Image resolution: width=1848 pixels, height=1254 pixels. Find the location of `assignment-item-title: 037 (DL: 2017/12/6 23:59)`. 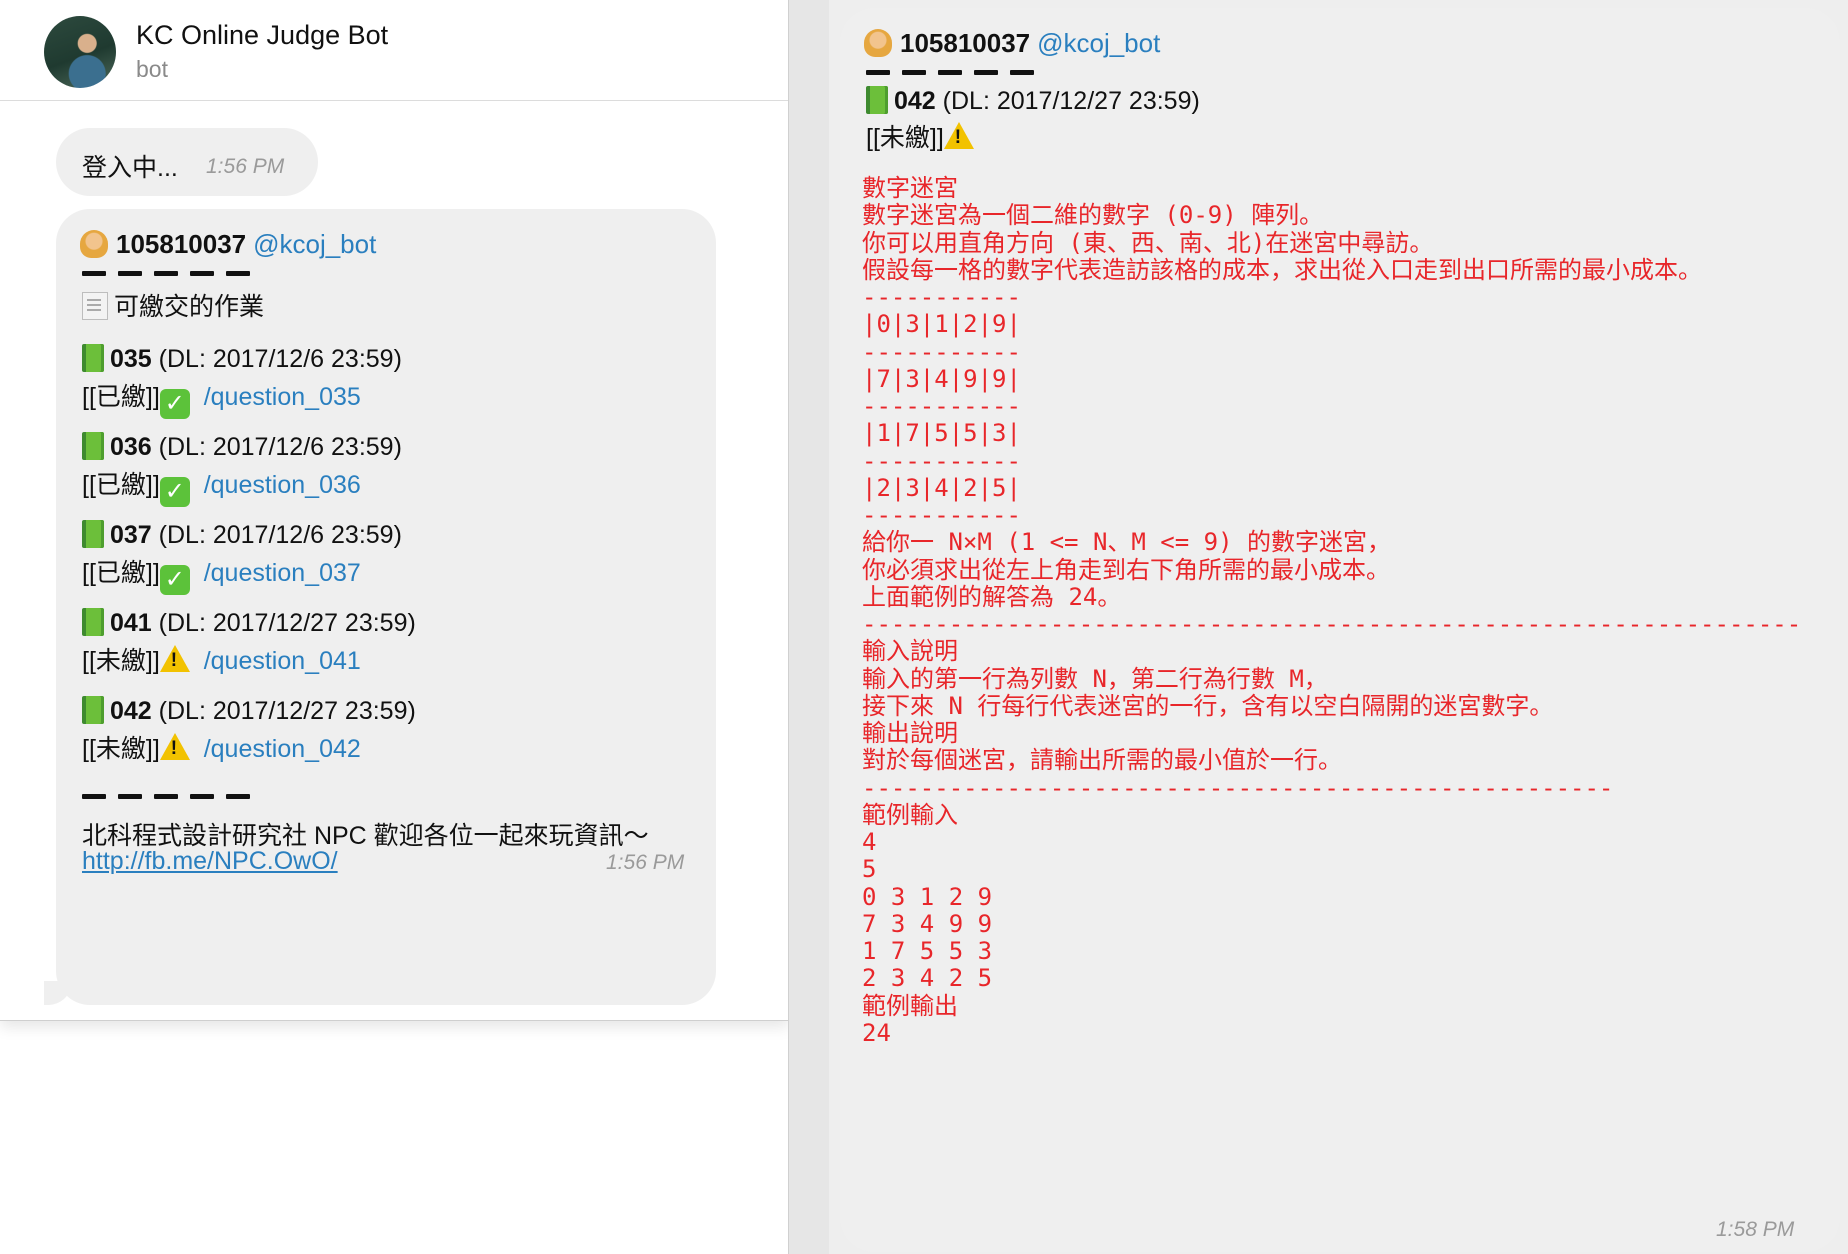

assignment-item-title: 037 (DL: 2017/12/6 23:59) is located at coordinates (242, 535).